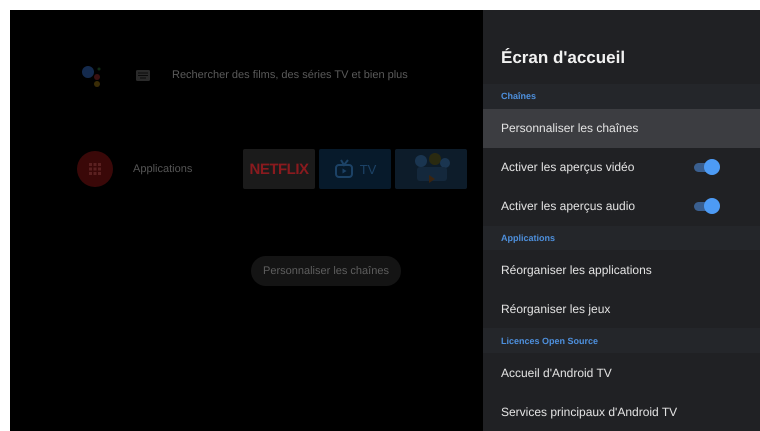 This screenshot has width=760, height=431. I want to click on panel-title: Écran d'accueil, so click(563, 58).